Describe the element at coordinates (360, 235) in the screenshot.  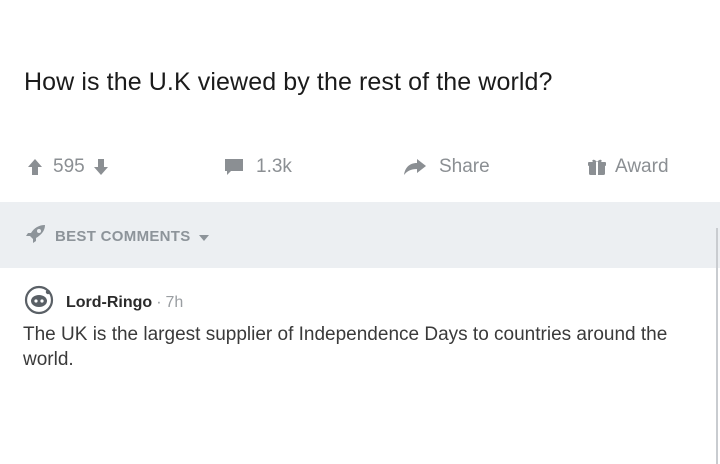
I see `comment-sort-bar: BEST COMMENTS` at that location.